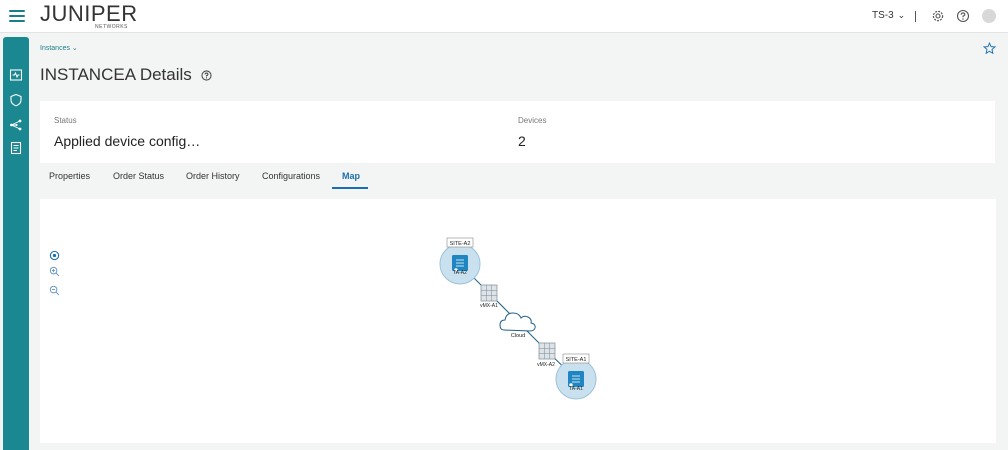 Image resolution: width=1008 pixels, height=450 pixels. What do you see at coordinates (16, 148) in the screenshot?
I see `document-icon` at bounding box center [16, 148].